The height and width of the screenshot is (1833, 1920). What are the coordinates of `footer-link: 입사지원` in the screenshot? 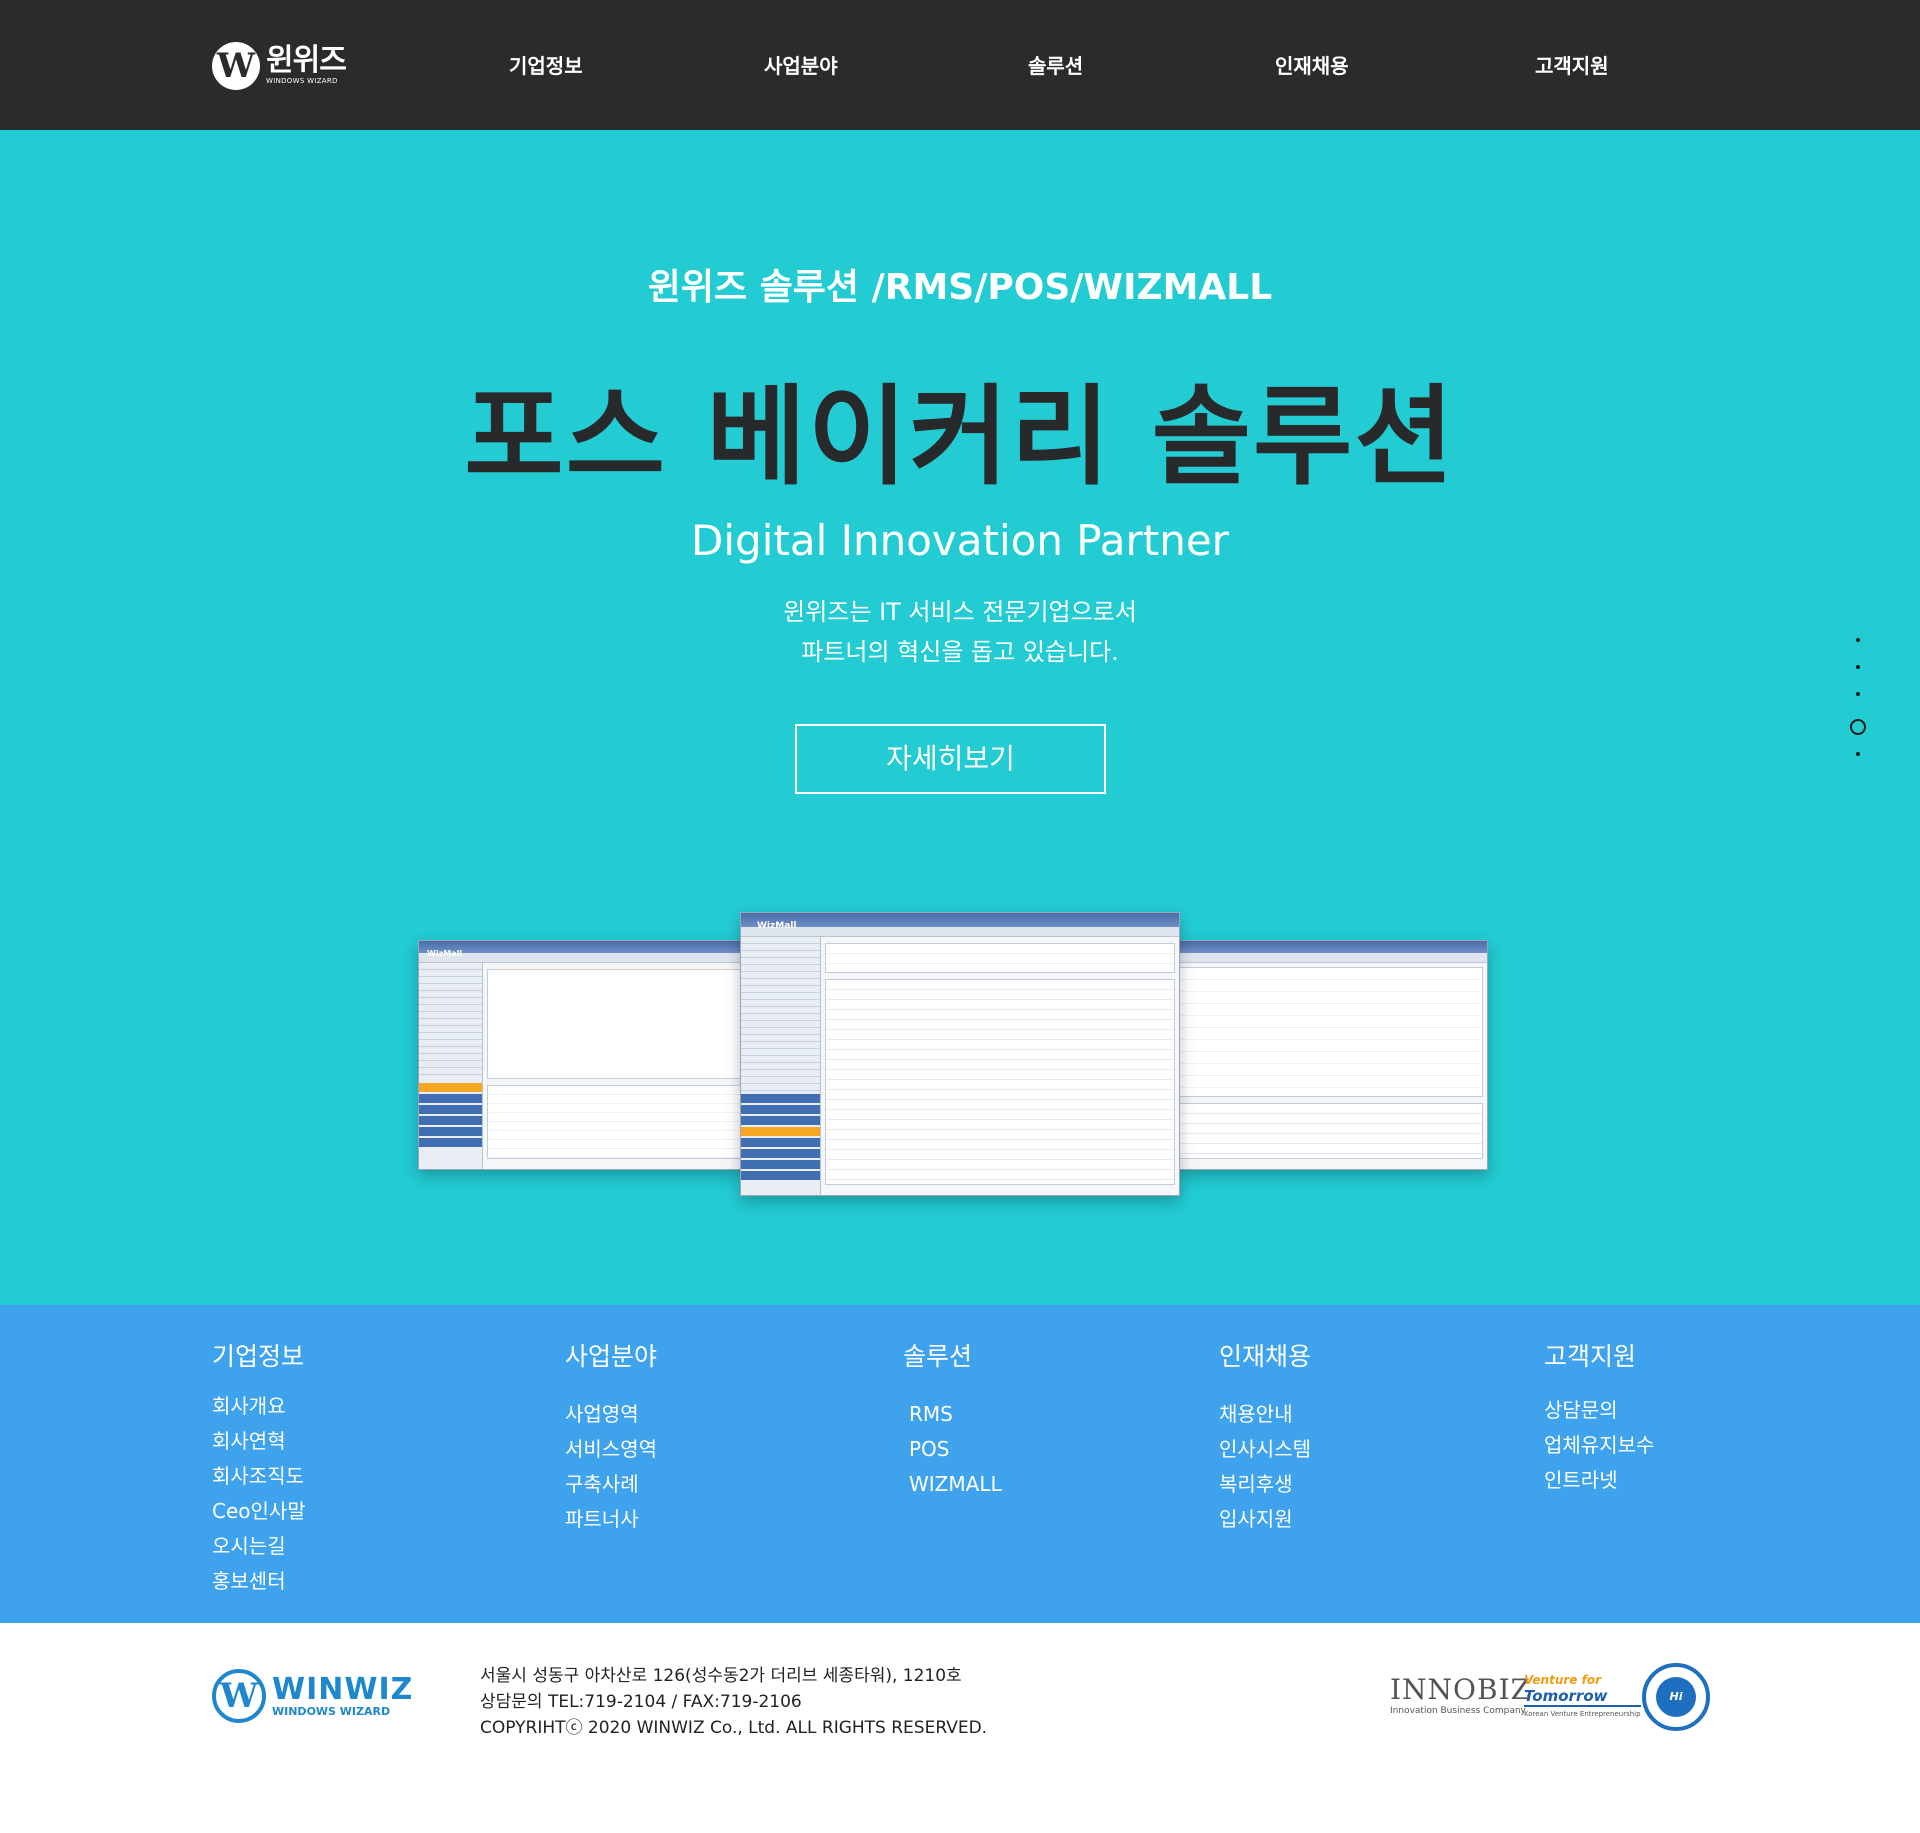 It's located at (1265, 1519).